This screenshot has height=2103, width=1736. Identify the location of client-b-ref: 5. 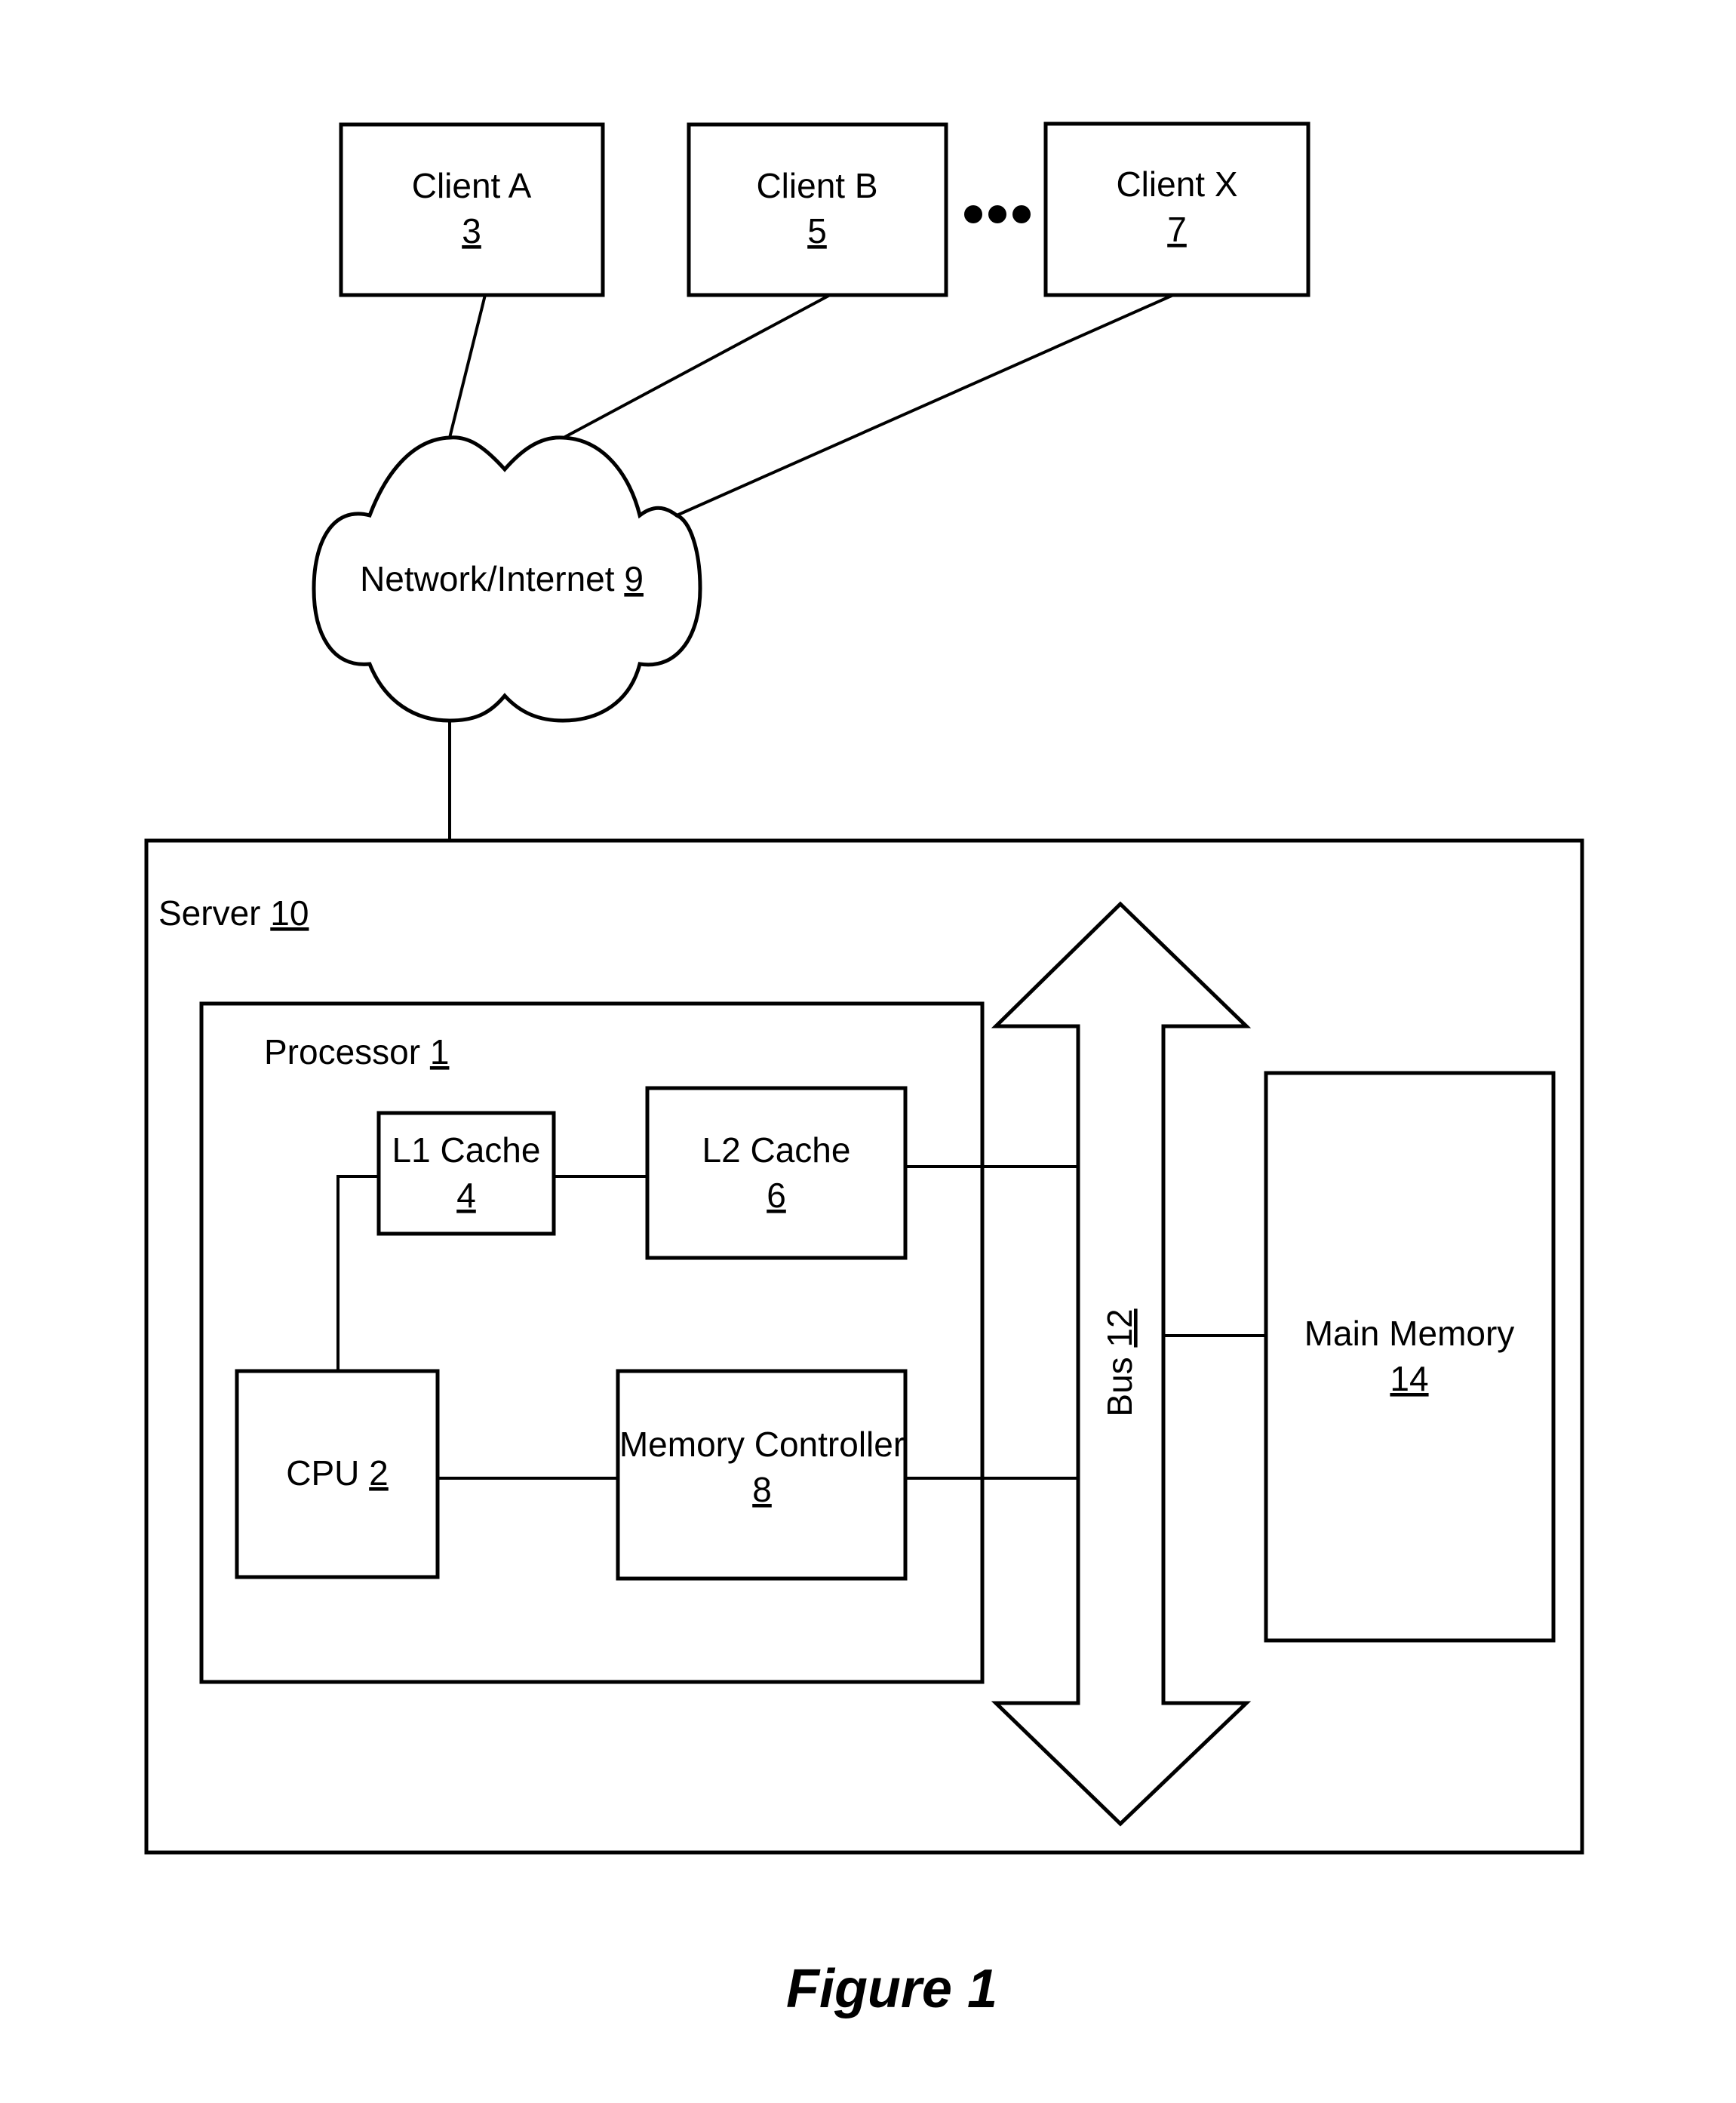
(817, 231).